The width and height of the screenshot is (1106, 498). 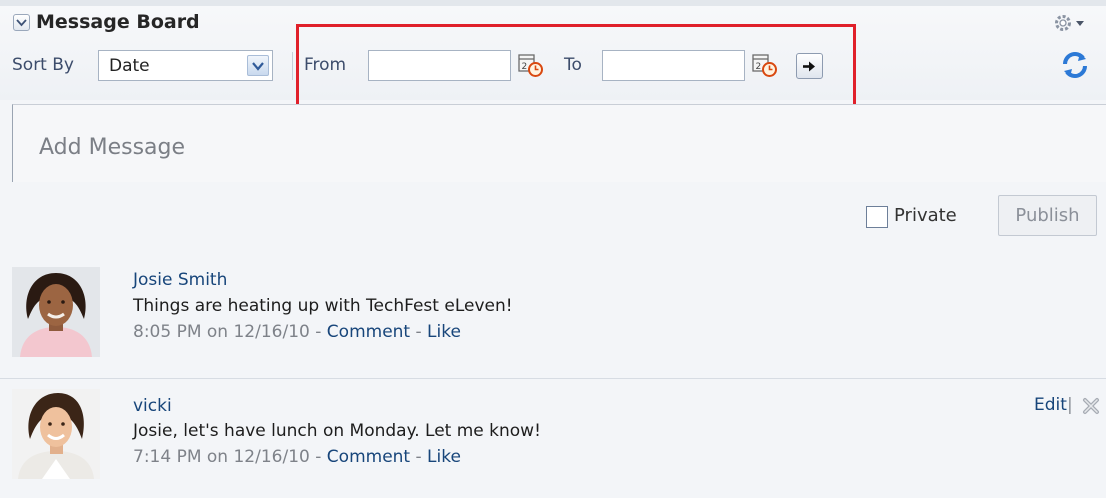 I want to click on publish-button-label: Publish, so click(x=1047, y=215).